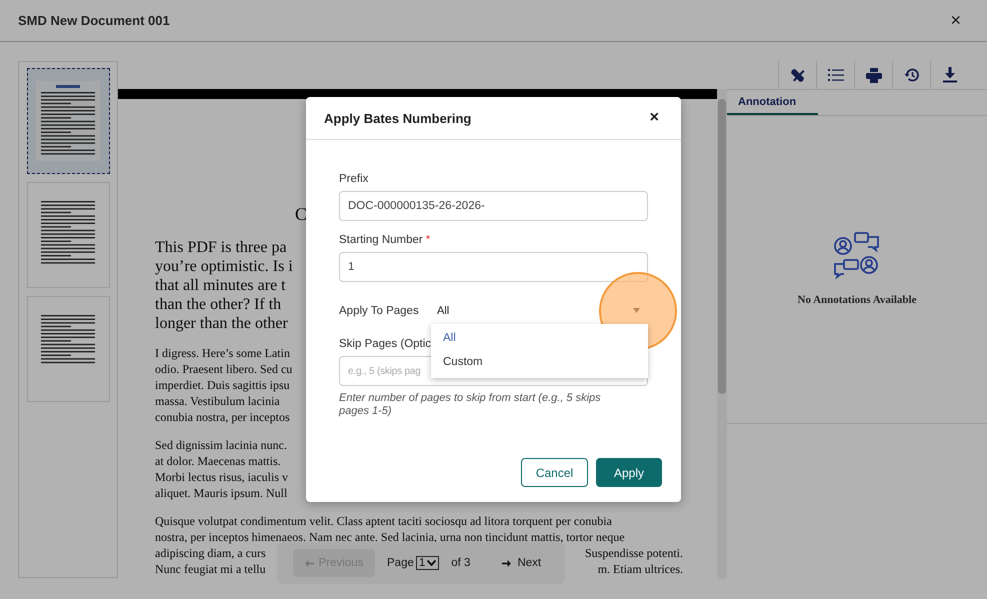 The image size is (987, 599). What do you see at coordinates (220, 285) in the screenshot?
I see `document-text-line: that all minutes are t` at bounding box center [220, 285].